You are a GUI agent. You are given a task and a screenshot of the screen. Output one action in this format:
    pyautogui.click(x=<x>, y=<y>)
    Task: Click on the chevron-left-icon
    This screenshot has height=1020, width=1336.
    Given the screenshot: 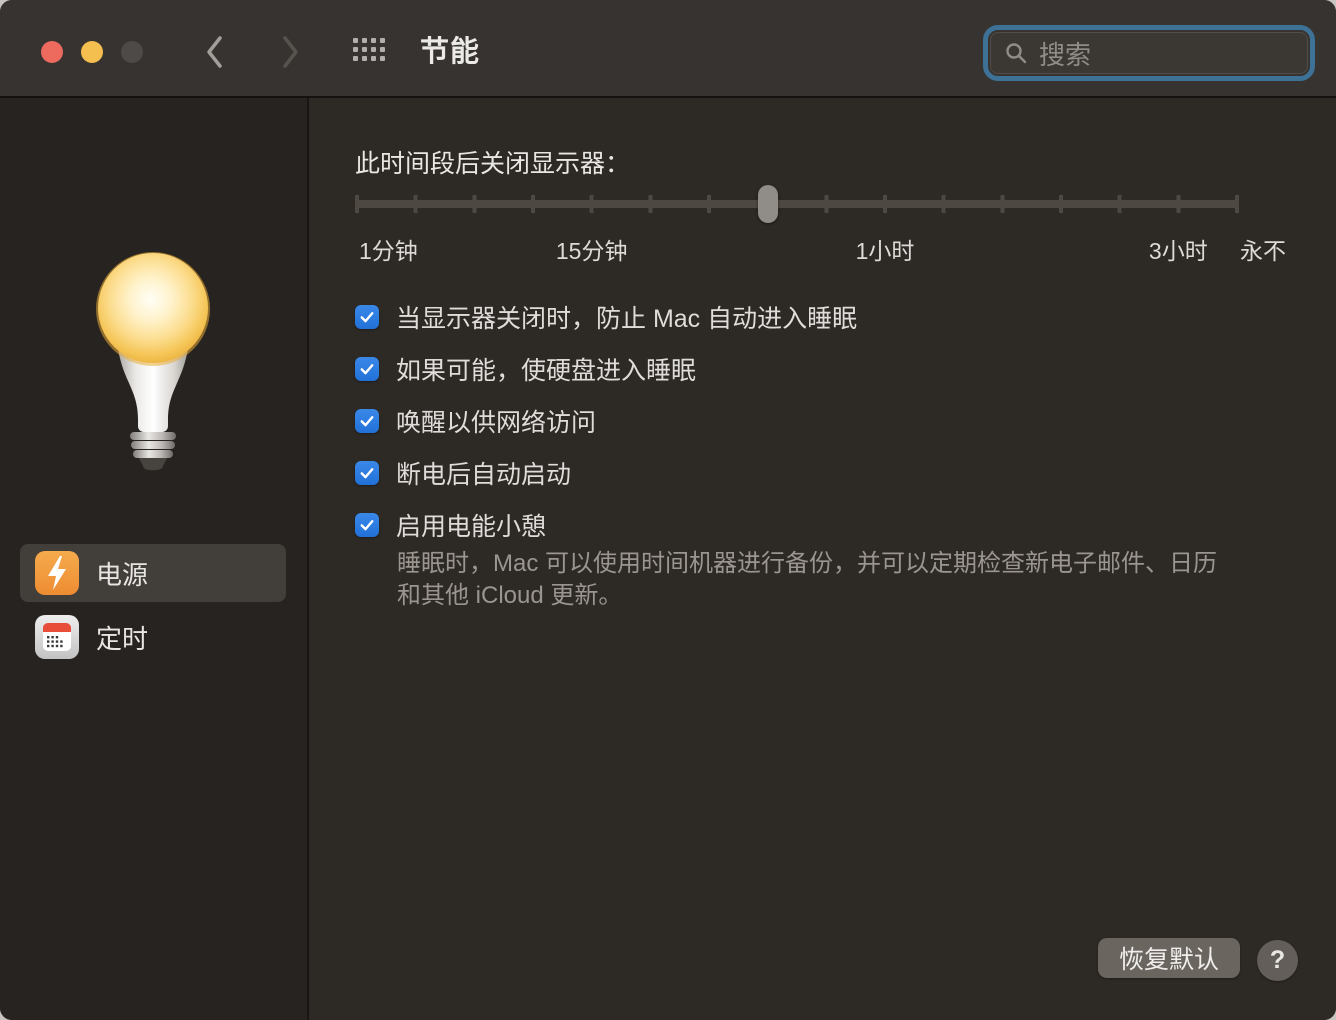 What is the action you would take?
    pyautogui.click(x=214, y=52)
    